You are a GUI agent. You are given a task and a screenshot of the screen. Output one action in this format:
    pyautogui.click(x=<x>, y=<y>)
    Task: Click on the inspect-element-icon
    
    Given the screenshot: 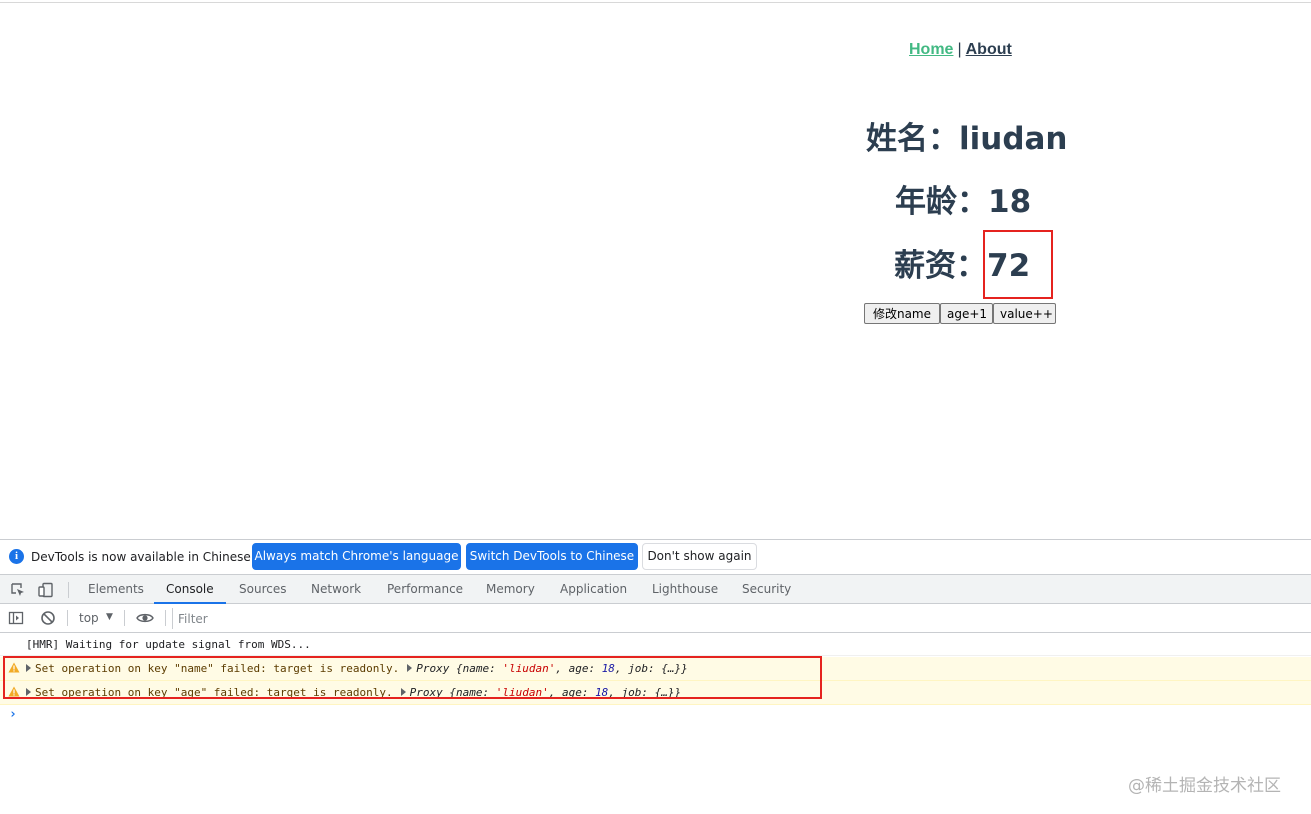 What is the action you would take?
    pyautogui.click(x=18, y=590)
    